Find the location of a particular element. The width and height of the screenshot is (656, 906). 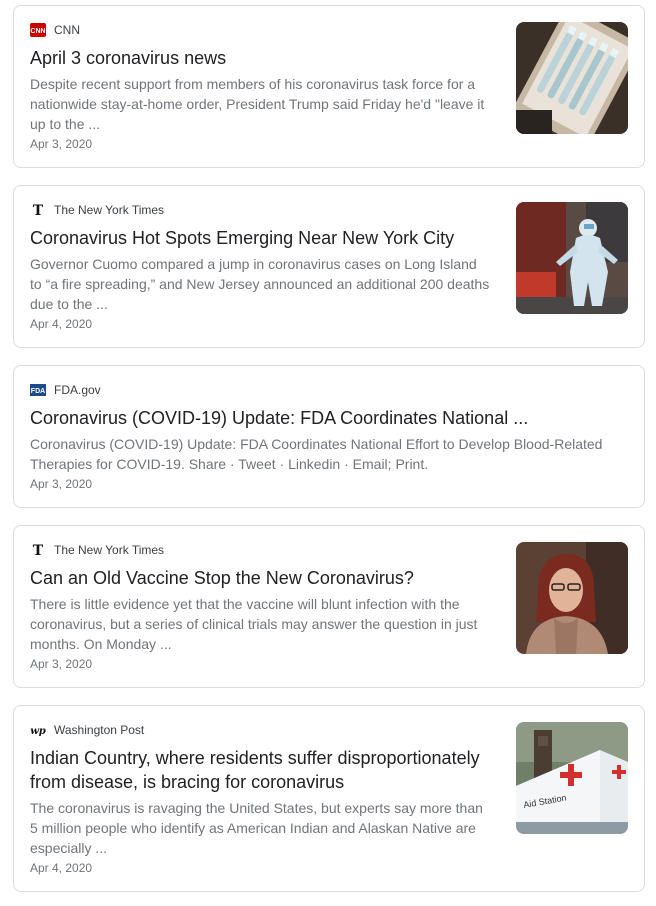

source-name: CNN is located at coordinates (67, 30).